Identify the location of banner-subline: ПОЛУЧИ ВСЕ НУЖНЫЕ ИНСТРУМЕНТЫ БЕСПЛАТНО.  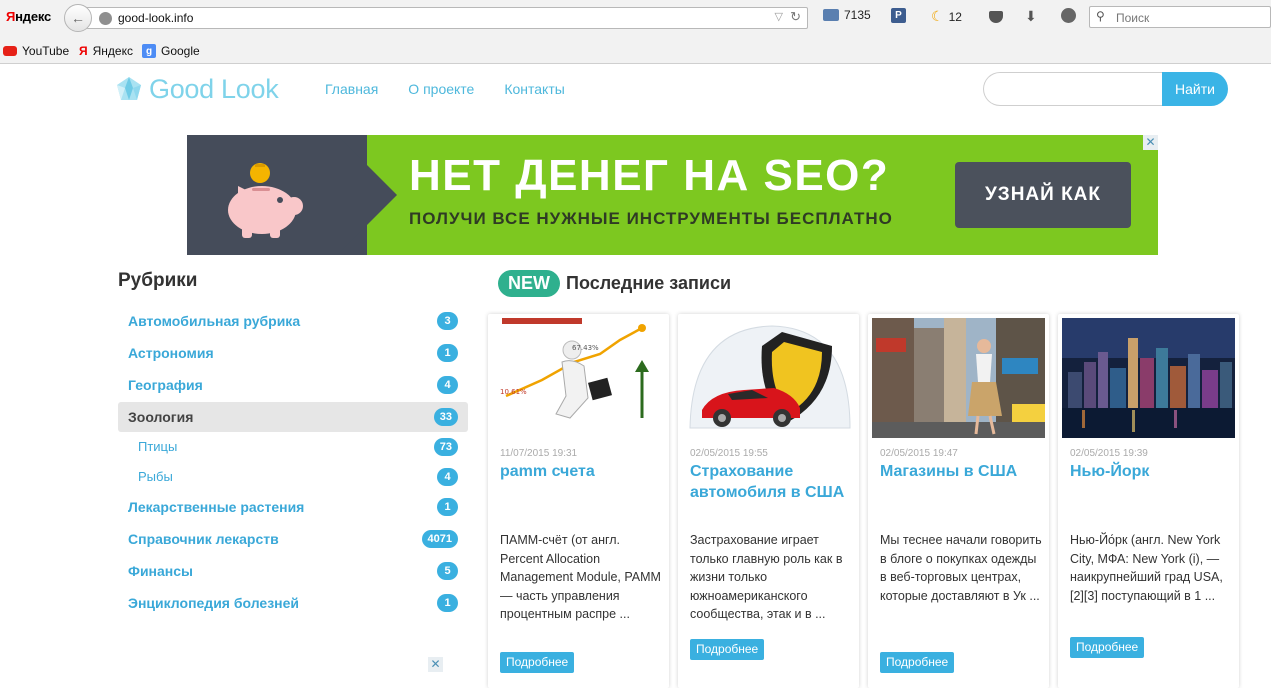
(651, 218).